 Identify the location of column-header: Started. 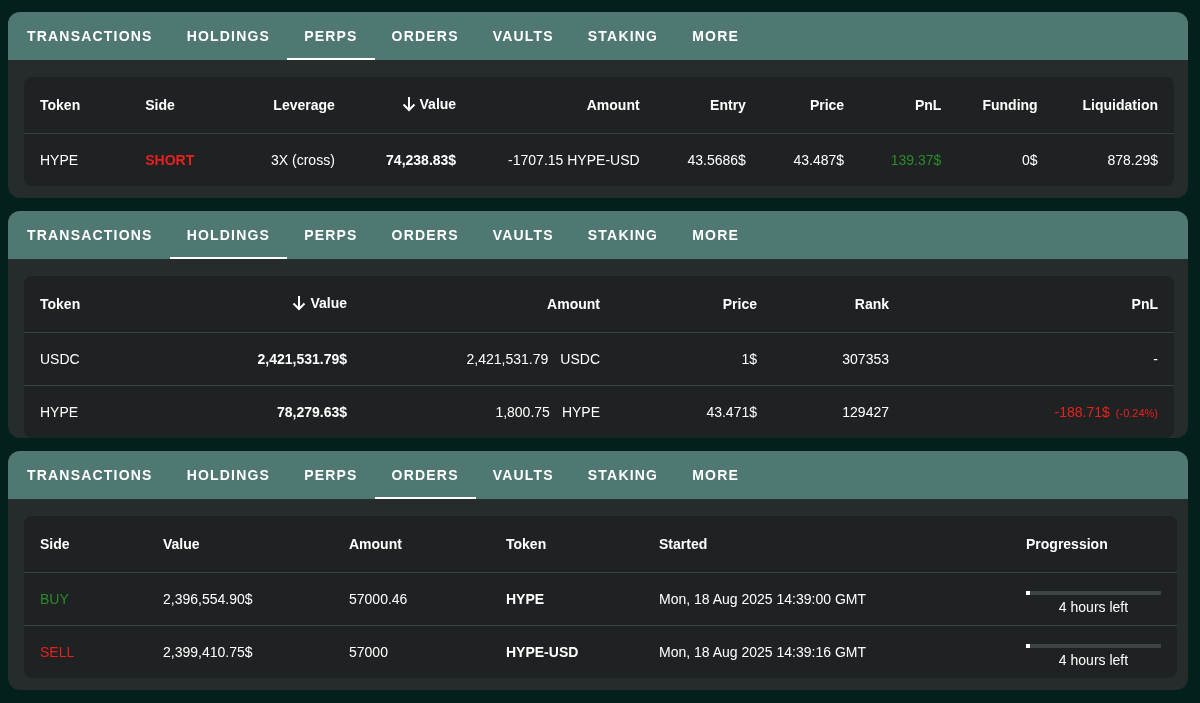
(683, 544).